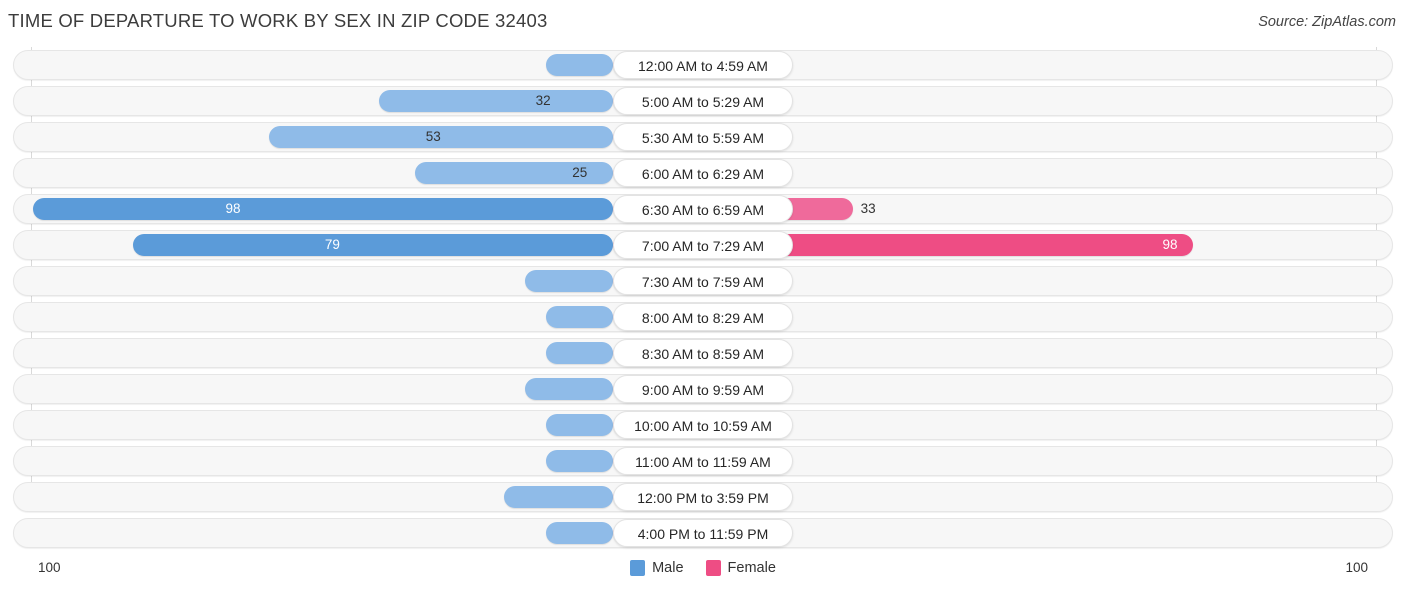 The image size is (1406, 598). I want to click on row-category-label: 5:30 AM to 5:59 AM, so click(703, 137).